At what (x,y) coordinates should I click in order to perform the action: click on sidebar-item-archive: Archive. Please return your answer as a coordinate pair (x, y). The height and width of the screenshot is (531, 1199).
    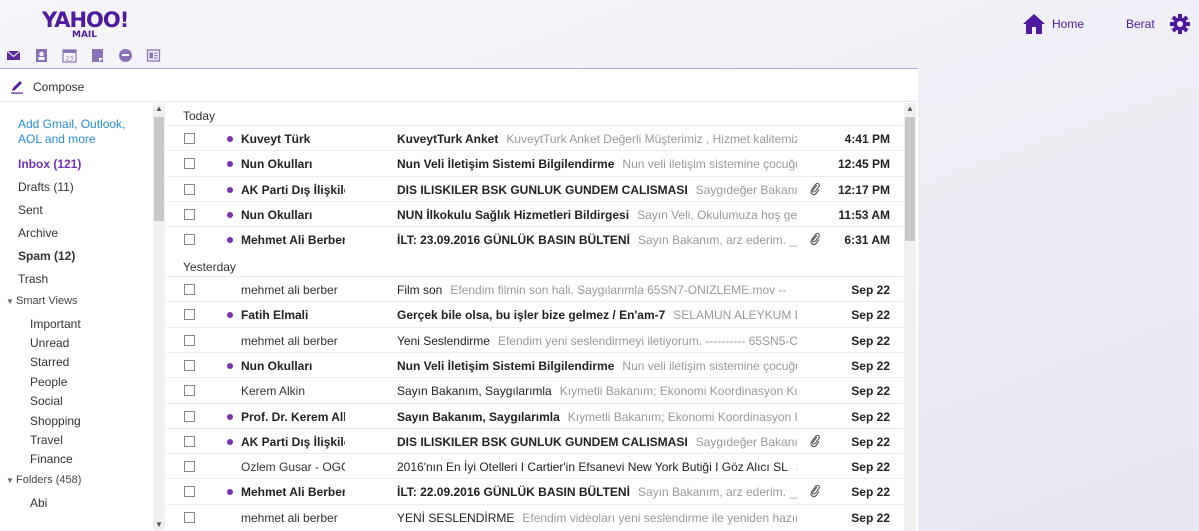
    Looking at the image, I should click on (38, 233).